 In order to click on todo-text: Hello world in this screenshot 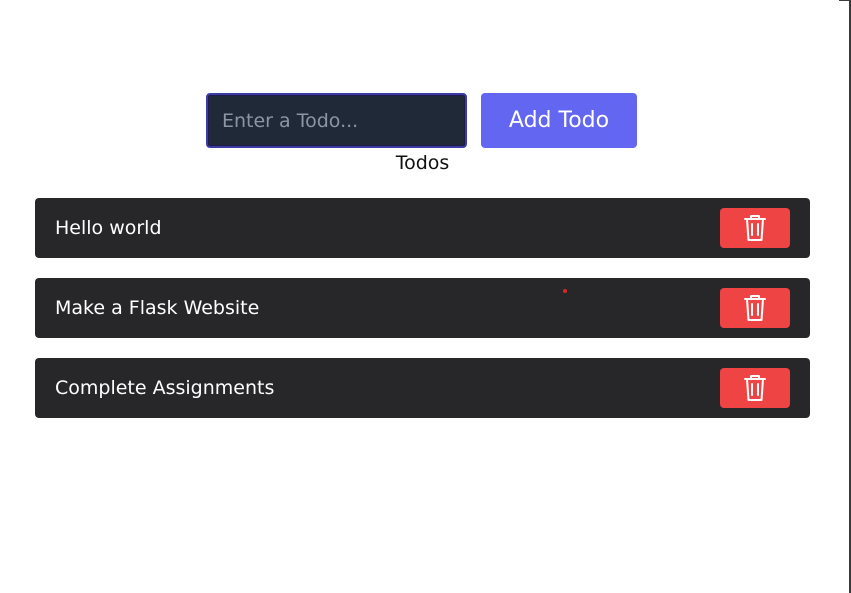, I will do `click(108, 228)`.